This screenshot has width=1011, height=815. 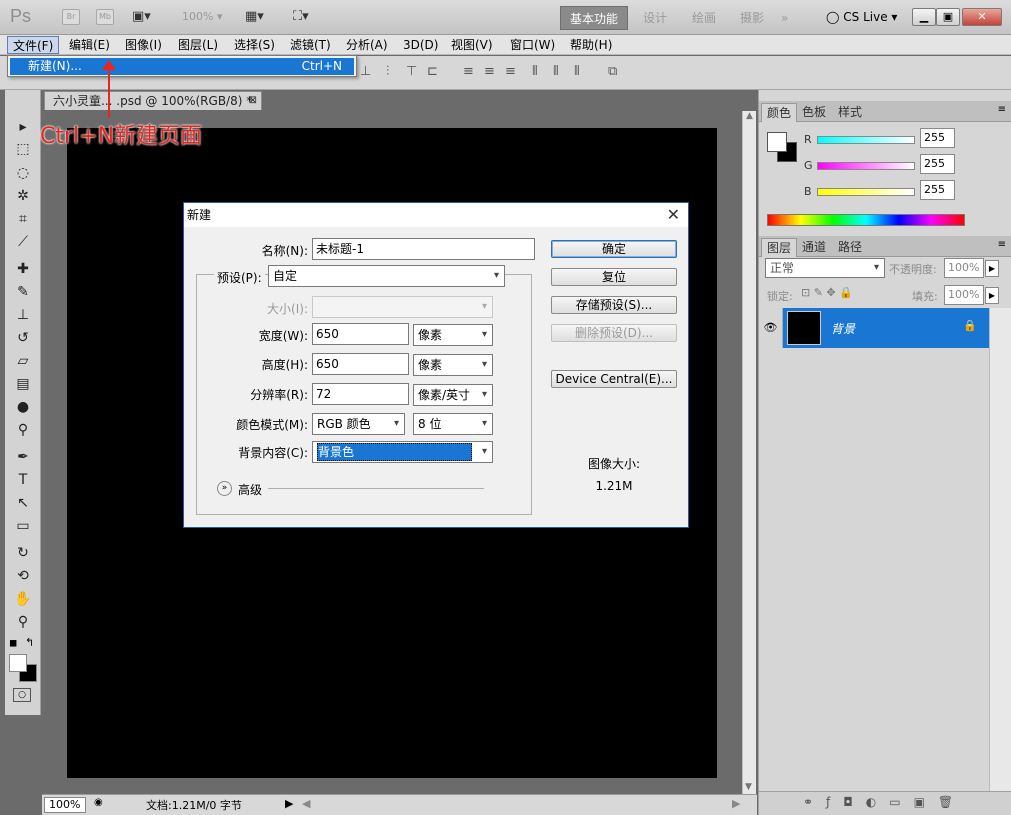 What do you see at coordinates (924, 17) in the screenshot?
I see `minimize-button: ▁` at bounding box center [924, 17].